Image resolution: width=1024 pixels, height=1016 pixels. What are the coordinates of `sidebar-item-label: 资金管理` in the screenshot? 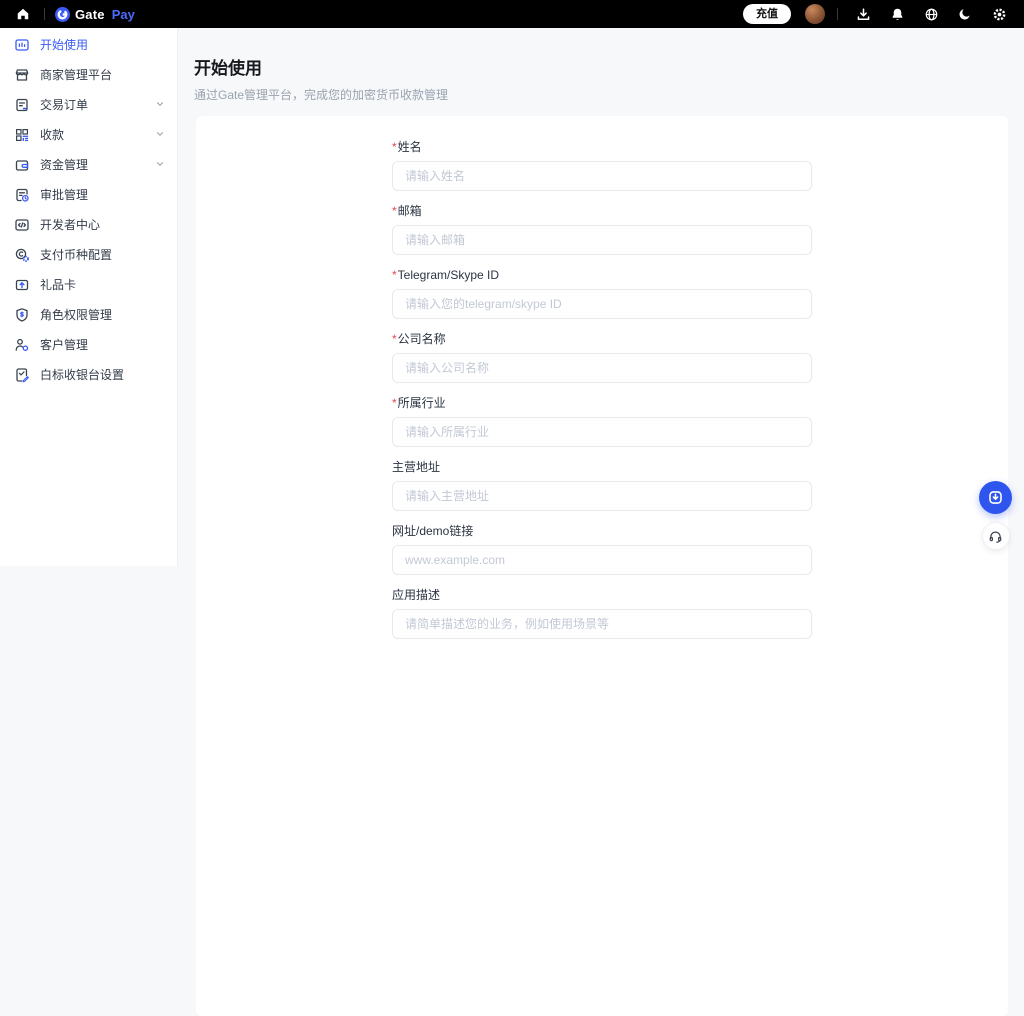 It's located at (64, 165).